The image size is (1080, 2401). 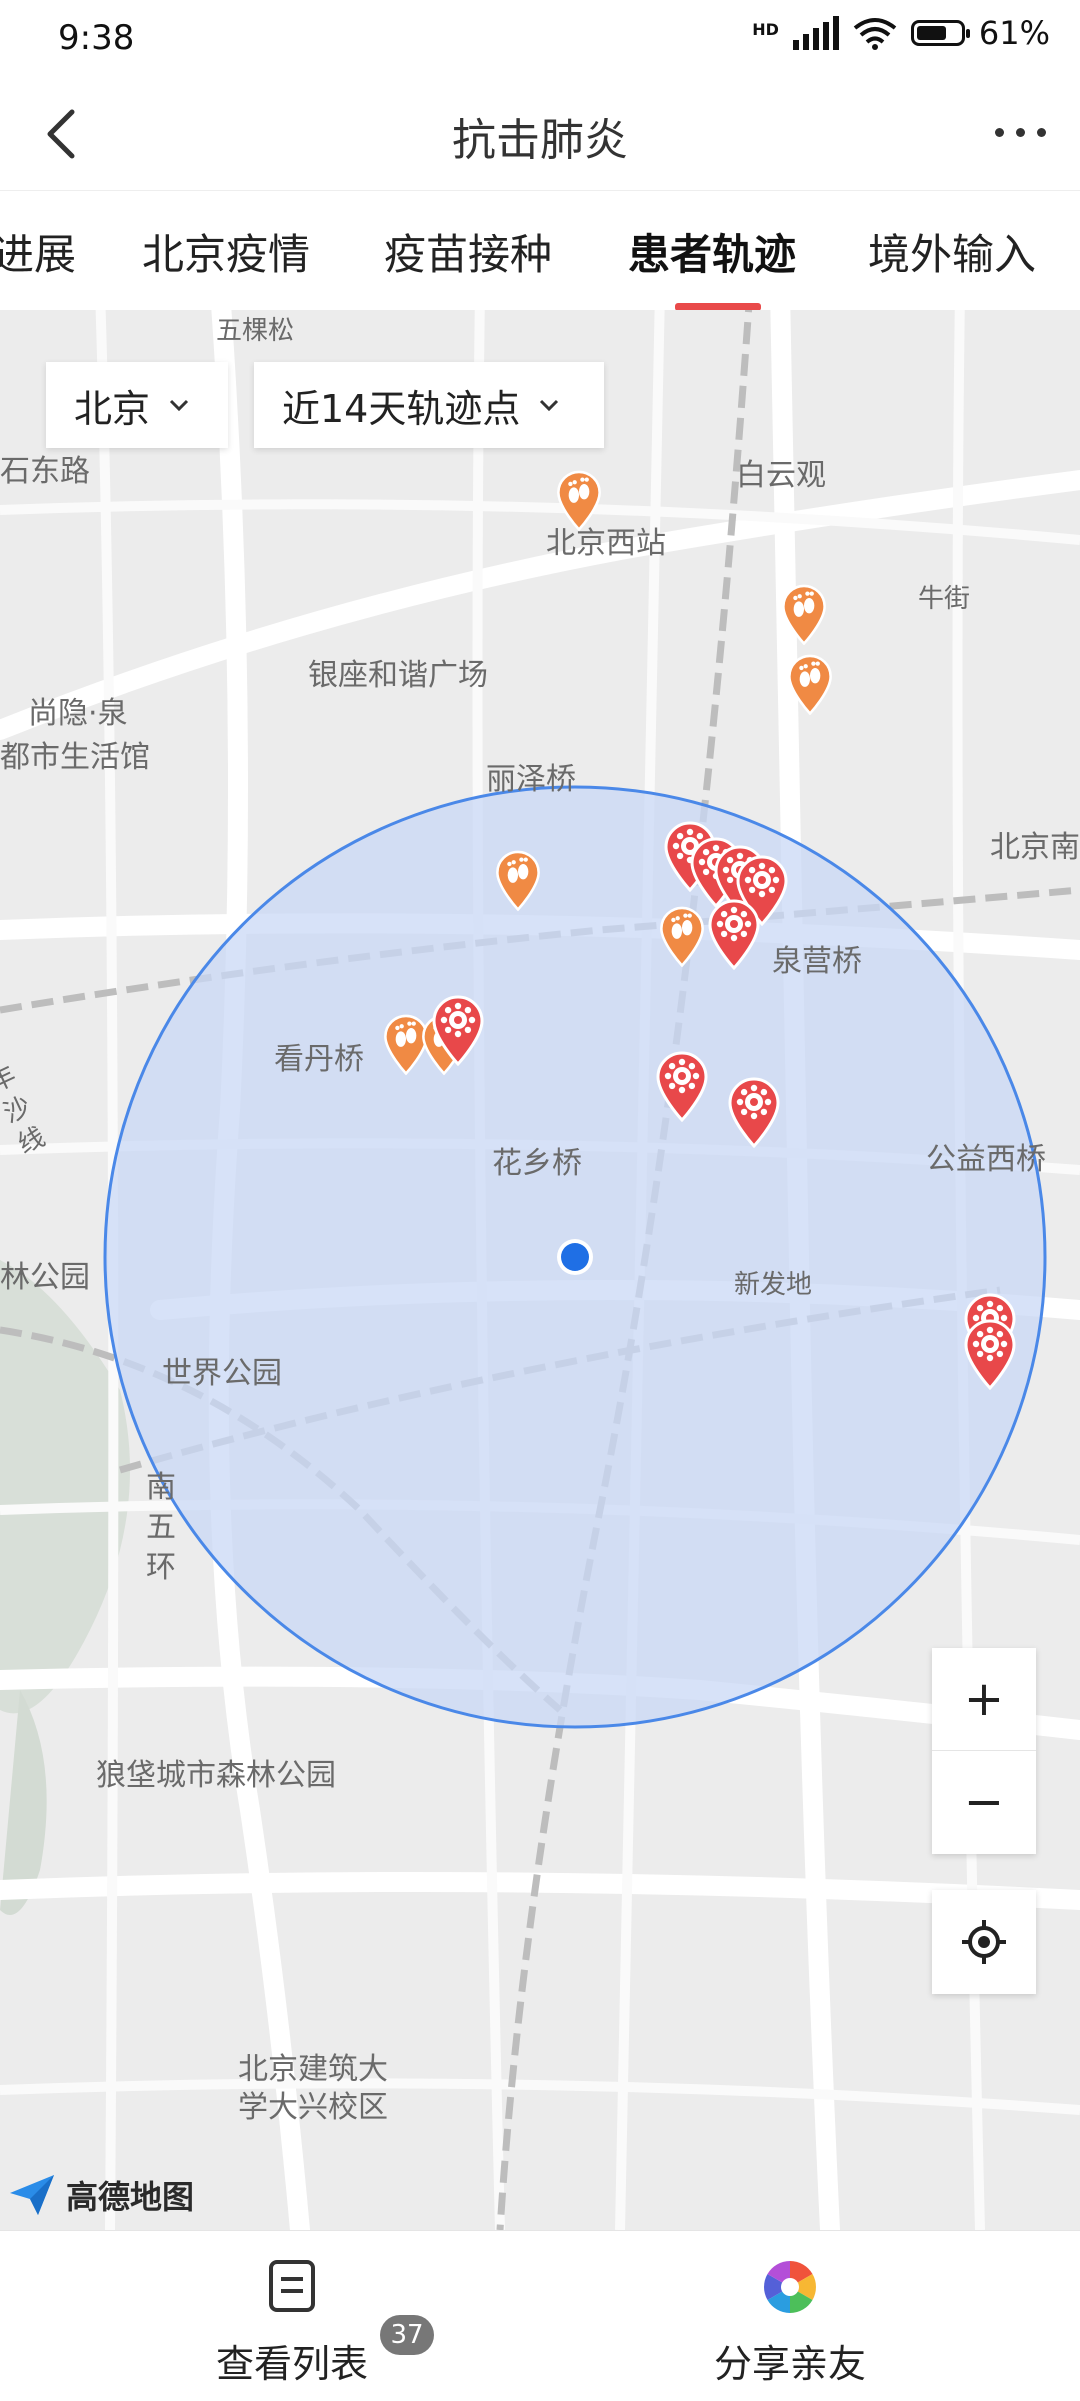 What do you see at coordinates (313, 2107) in the screenshot?
I see `map-label: 学大兴校区` at bounding box center [313, 2107].